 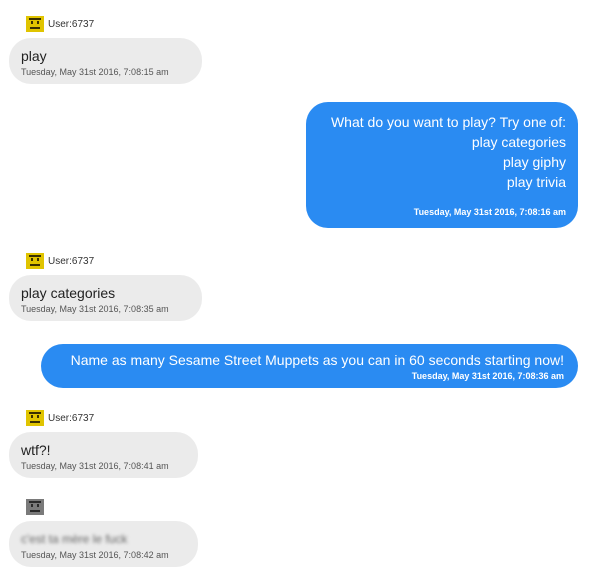 What do you see at coordinates (95, 466) in the screenshot?
I see `message-timestamp: Tuesday, May 31st 2016, 7:08:41 am` at bounding box center [95, 466].